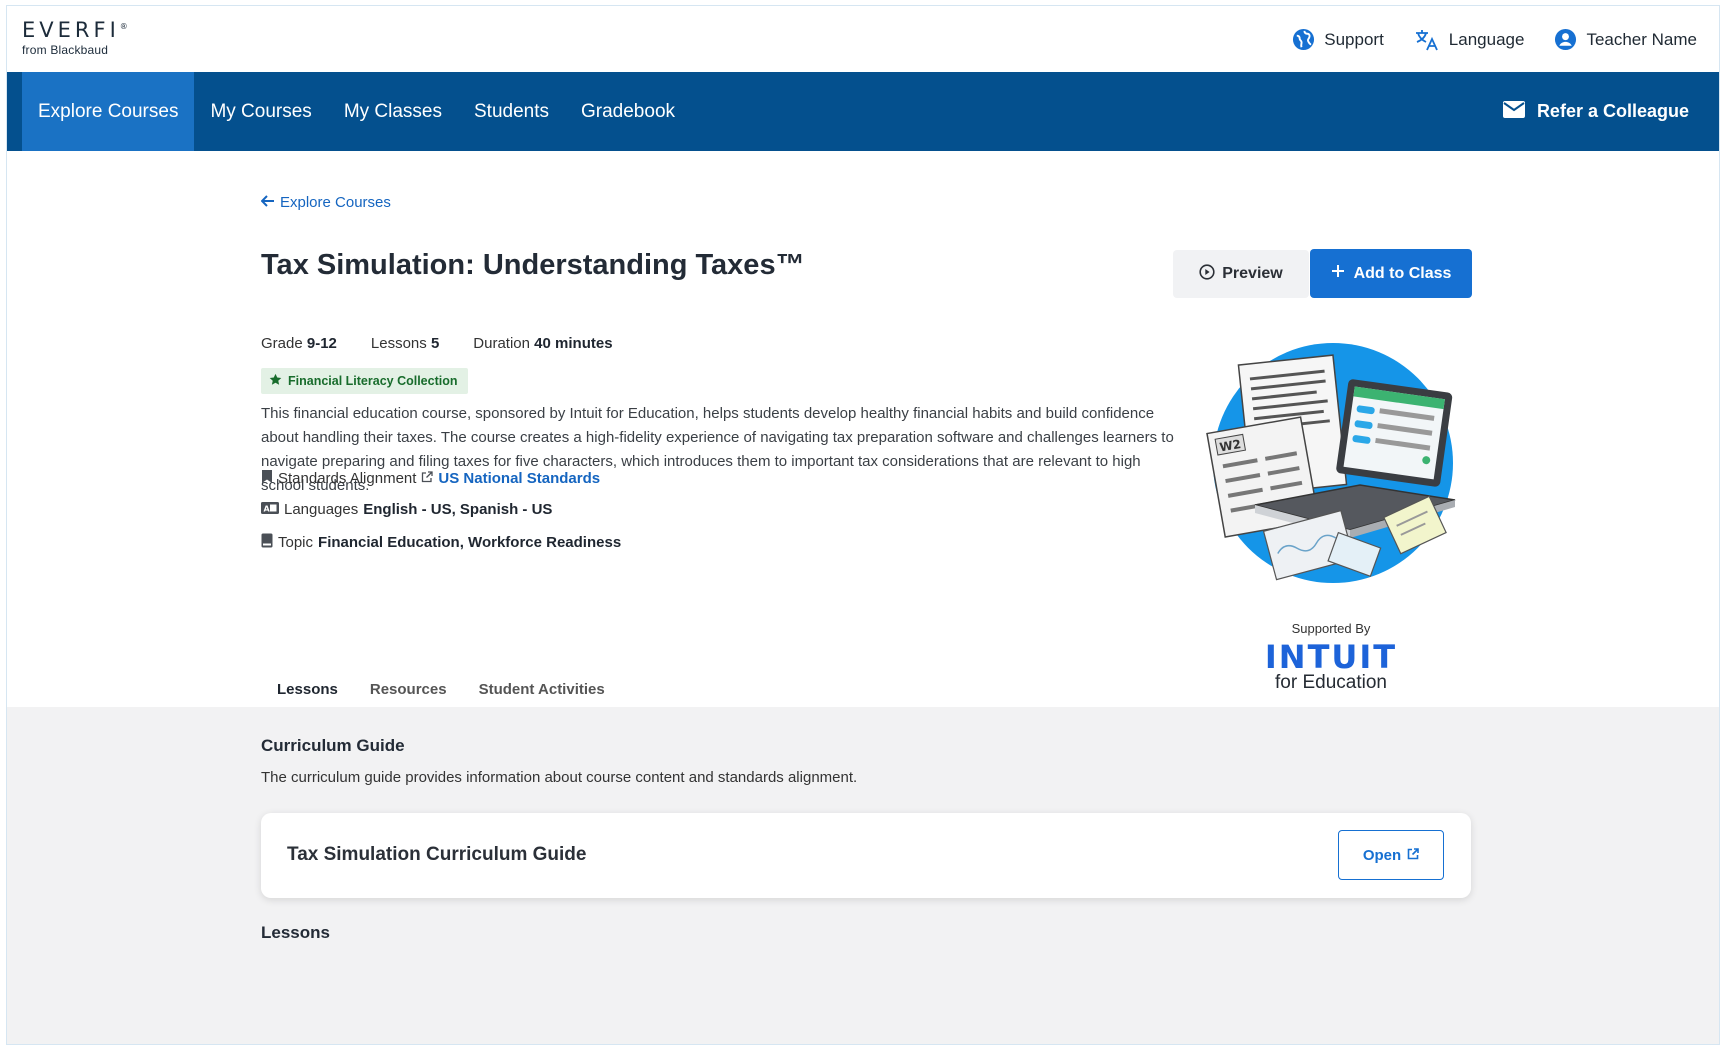 This screenshot has width=1721, height=1050. I want to click on languages-value: English - US, Spanish - US, so click(458, 509).